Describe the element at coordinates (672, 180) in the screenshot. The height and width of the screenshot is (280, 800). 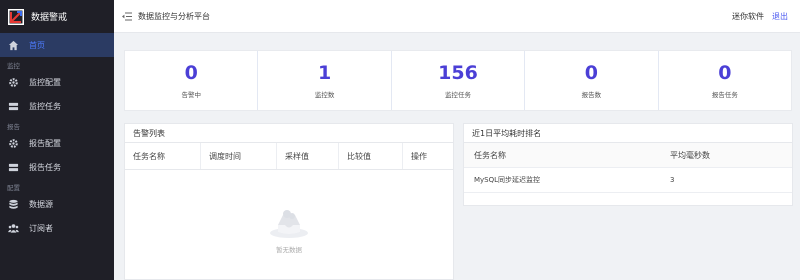
I see `avg-ms-cell: 3` at that location.